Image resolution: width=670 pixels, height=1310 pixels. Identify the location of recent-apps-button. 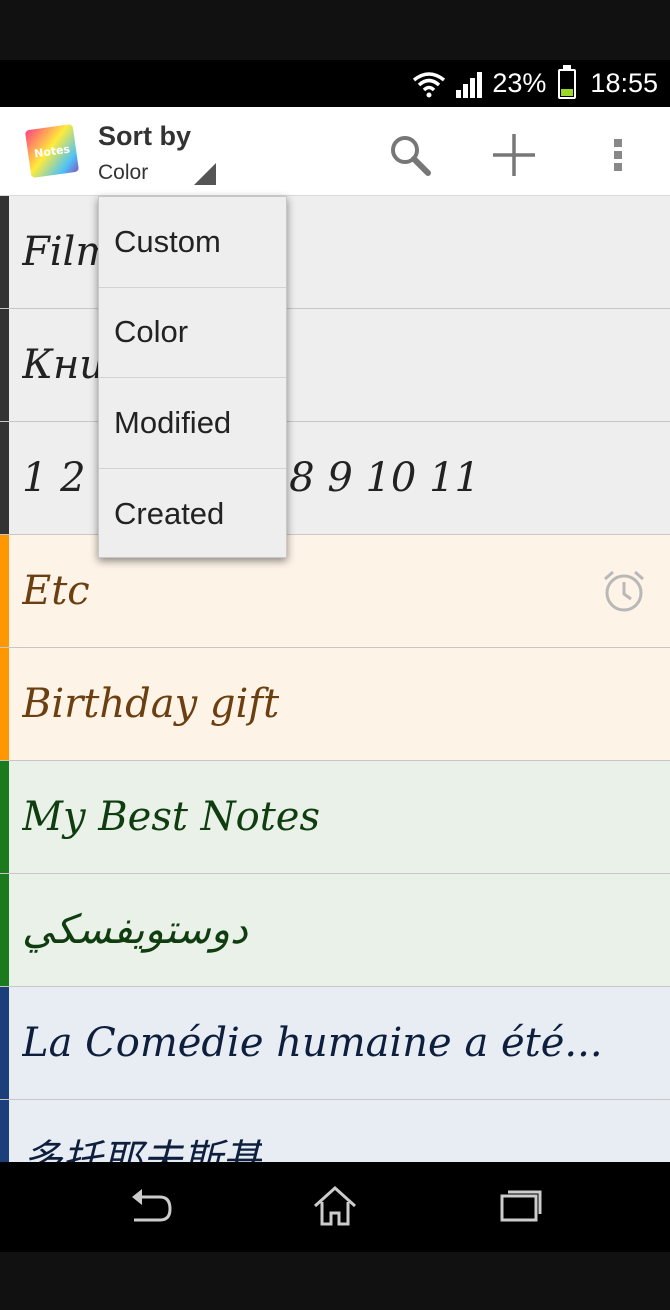
(520, 1207).